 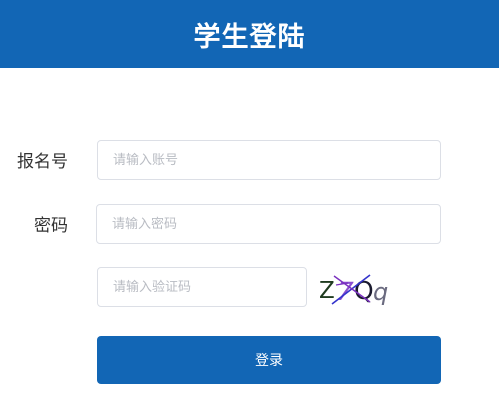 What do you see at coordinates (344, 291) in the screenshot?
I see `captcha-char: 7` at bounding box center [344, 291].